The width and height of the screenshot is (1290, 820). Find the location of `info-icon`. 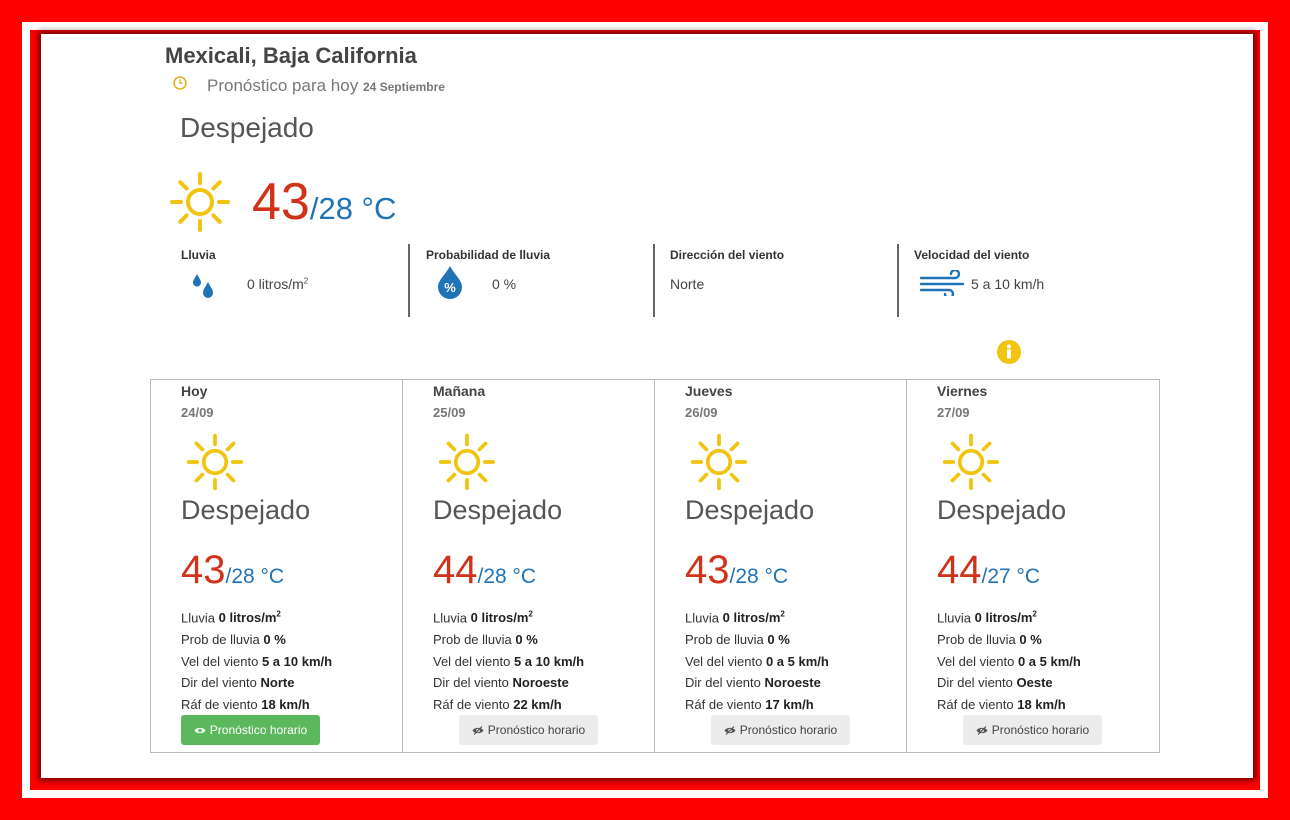

info-icon is located at coordinates (1009, 352).